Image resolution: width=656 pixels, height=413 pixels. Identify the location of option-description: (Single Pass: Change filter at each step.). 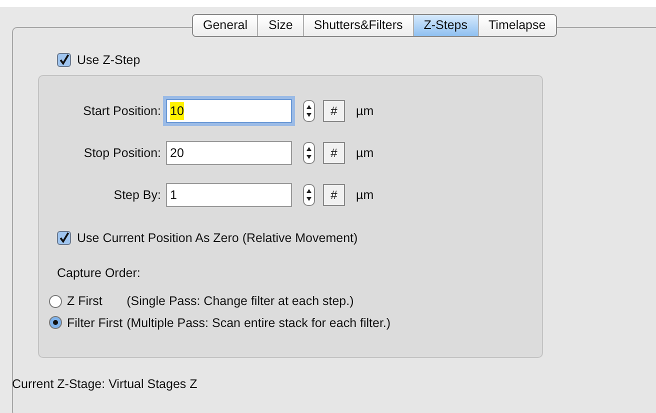
(240, 301).